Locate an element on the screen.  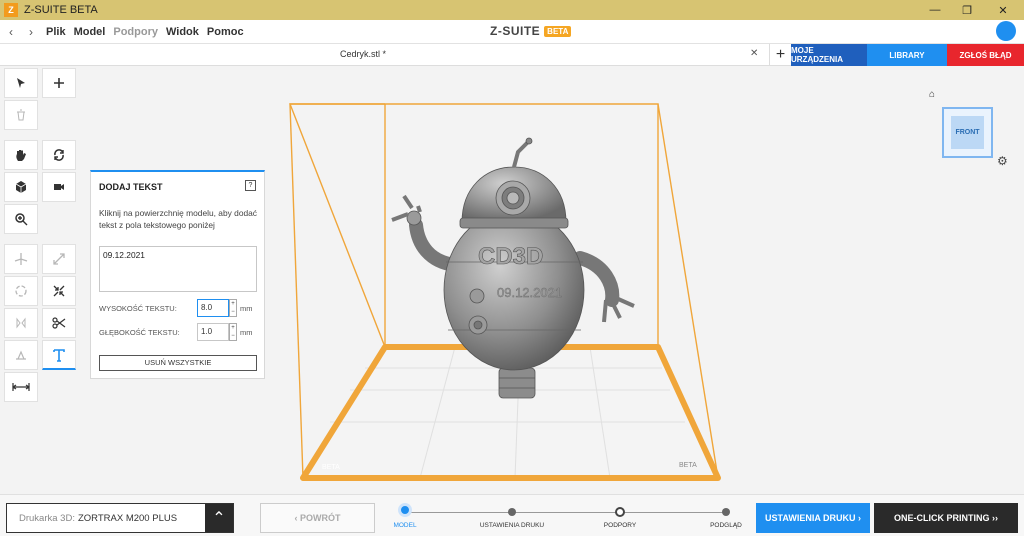
shrink-icon is located at coordinates (59, 291).